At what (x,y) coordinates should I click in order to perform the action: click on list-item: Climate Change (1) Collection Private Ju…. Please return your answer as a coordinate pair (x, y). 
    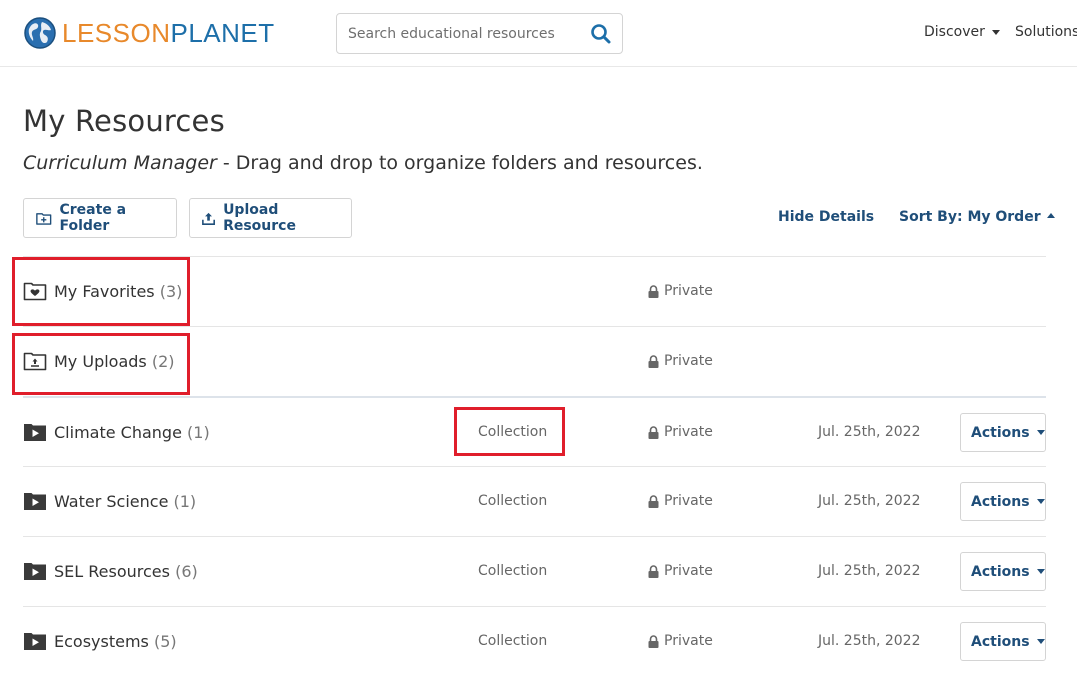
    Looking at the image, I should click on (534, 431).